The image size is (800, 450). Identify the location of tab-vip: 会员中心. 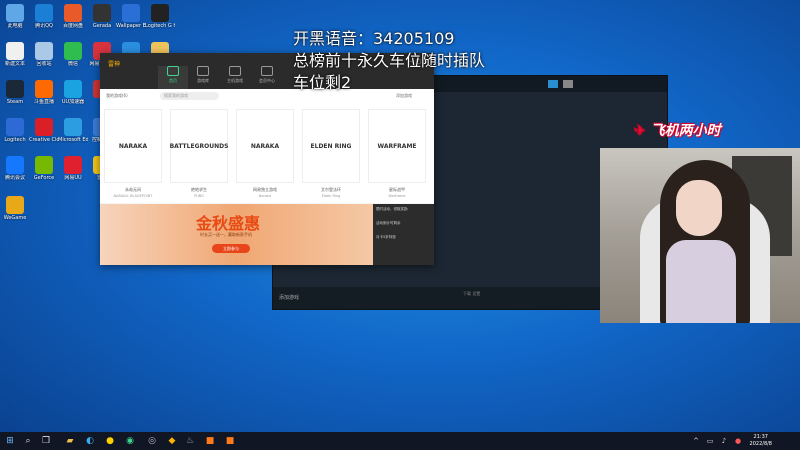
(267, 75).